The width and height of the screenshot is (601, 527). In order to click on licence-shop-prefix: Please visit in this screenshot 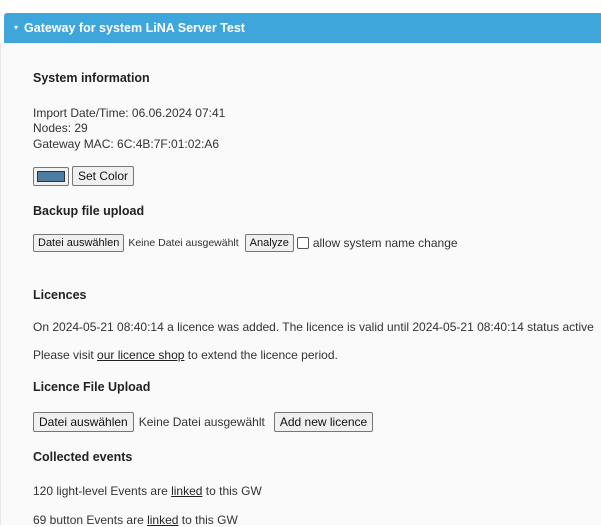, I will do `click(65, 355)`.